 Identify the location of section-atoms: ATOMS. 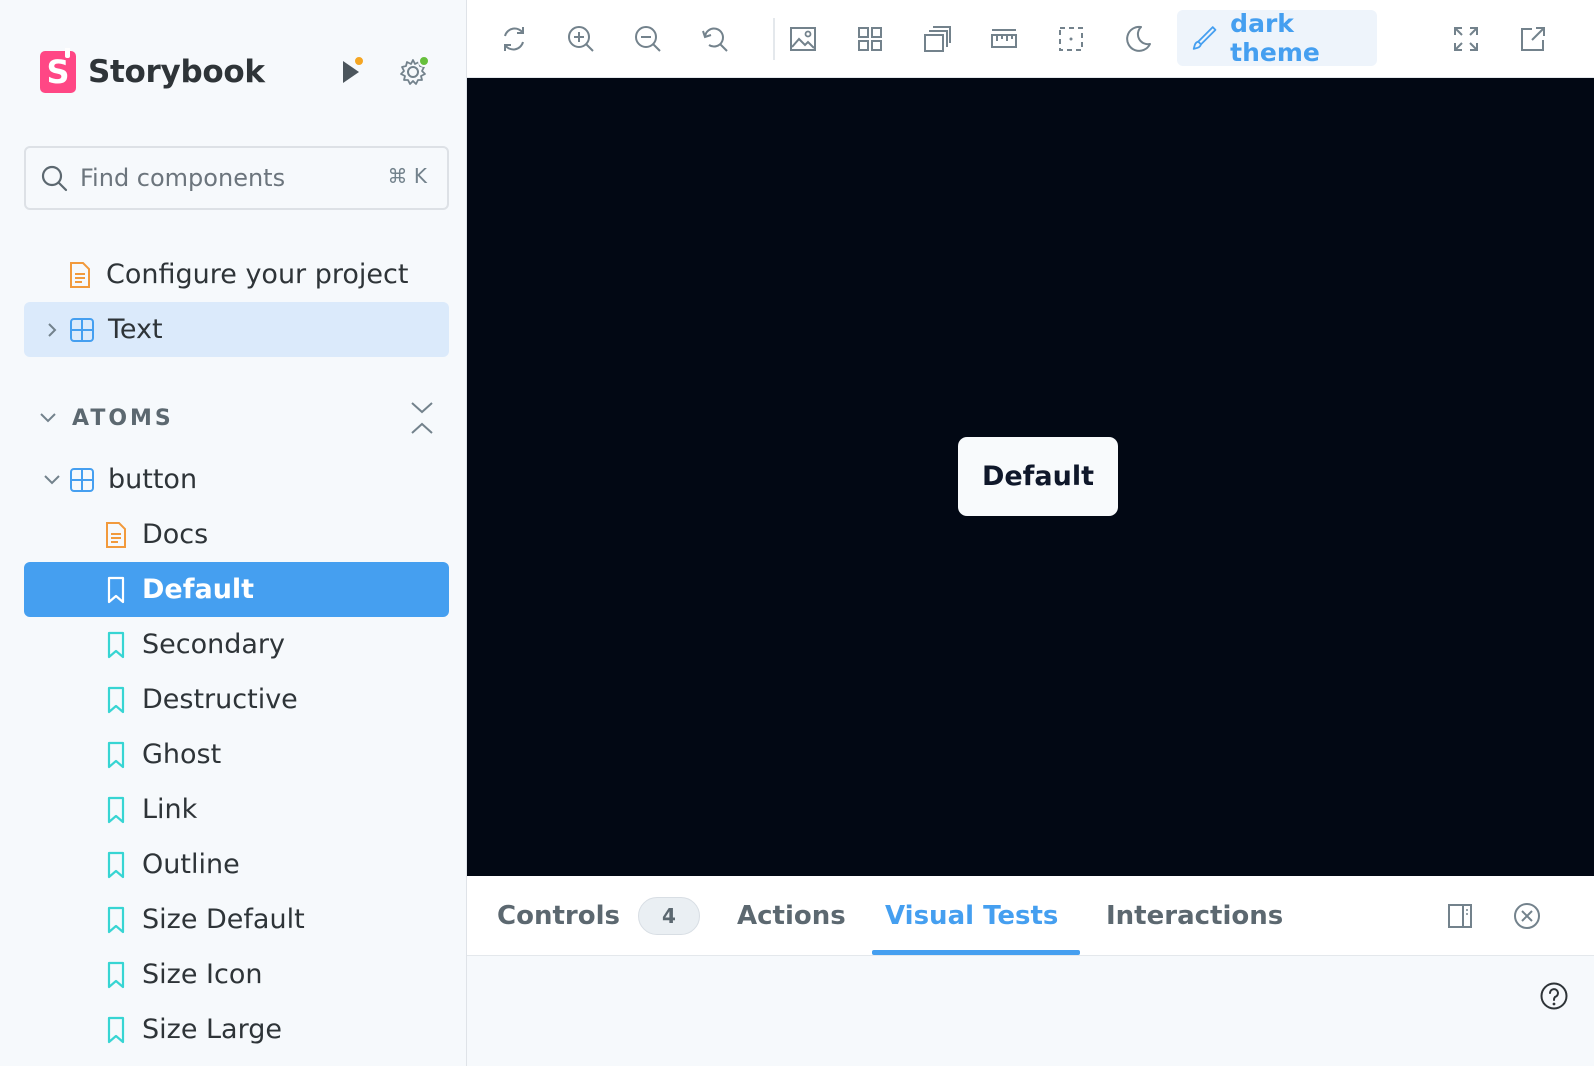
(236, 418).